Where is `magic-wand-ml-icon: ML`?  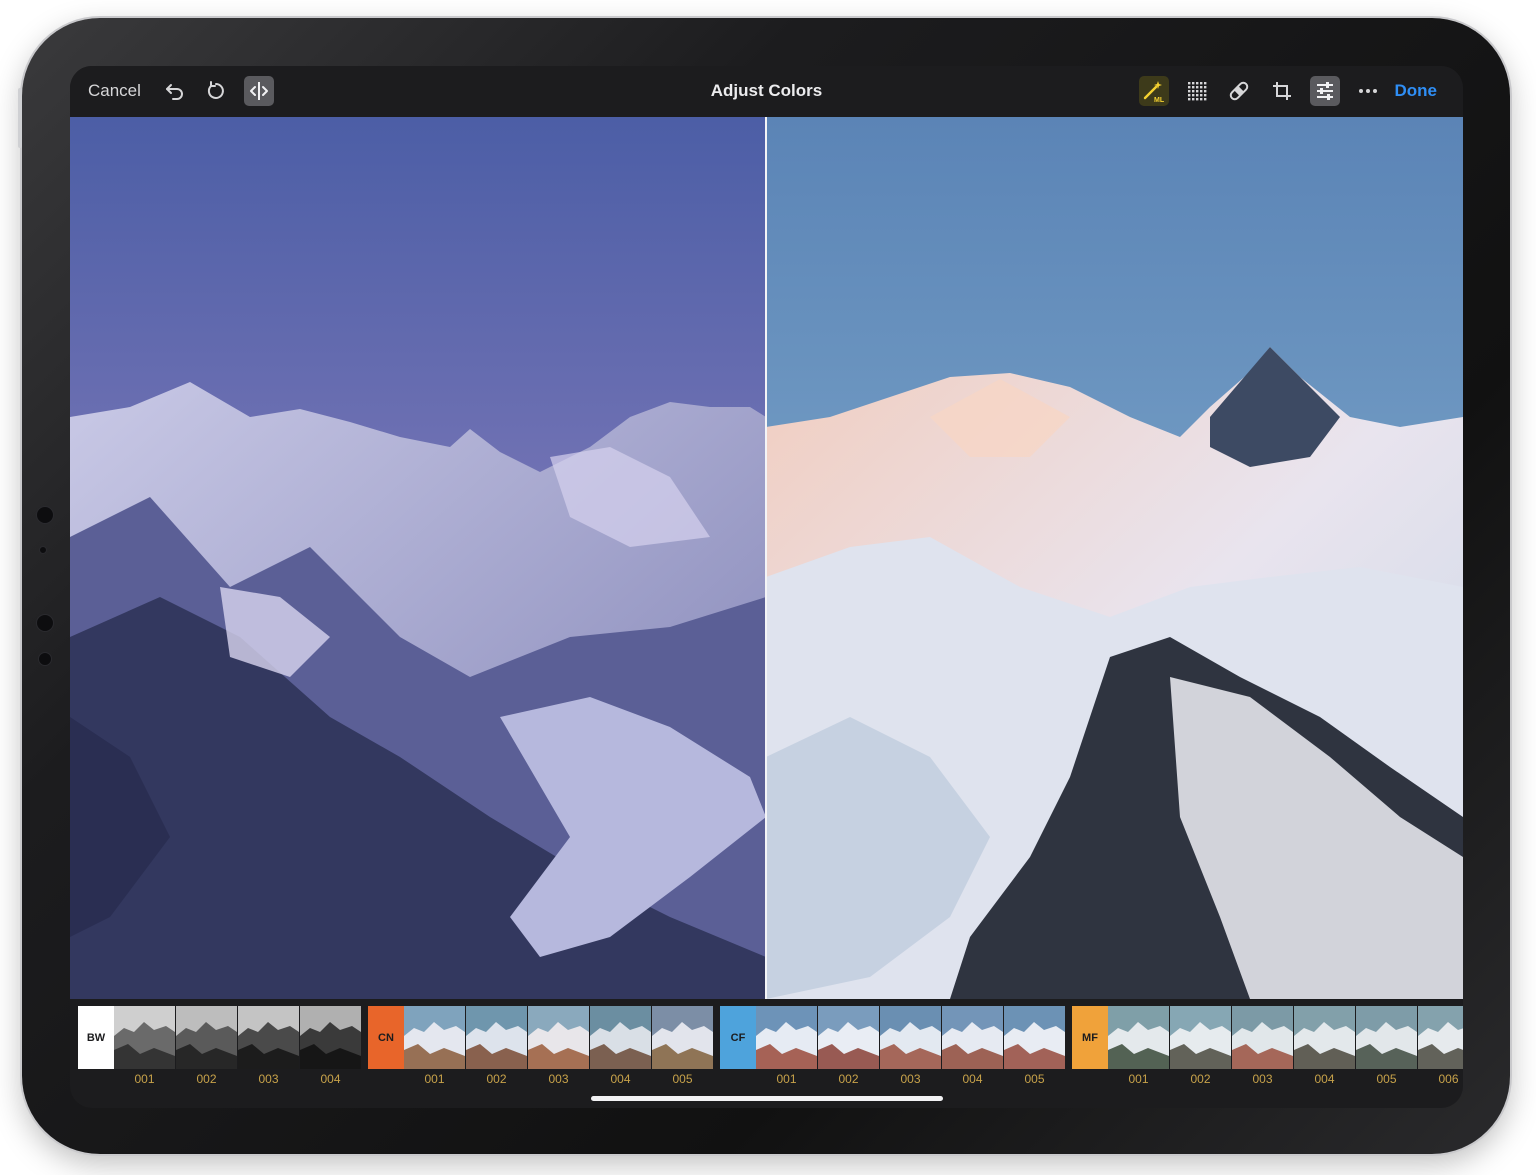 magic-wand-ml-icon: ML is located at coordinates (1154, 91).